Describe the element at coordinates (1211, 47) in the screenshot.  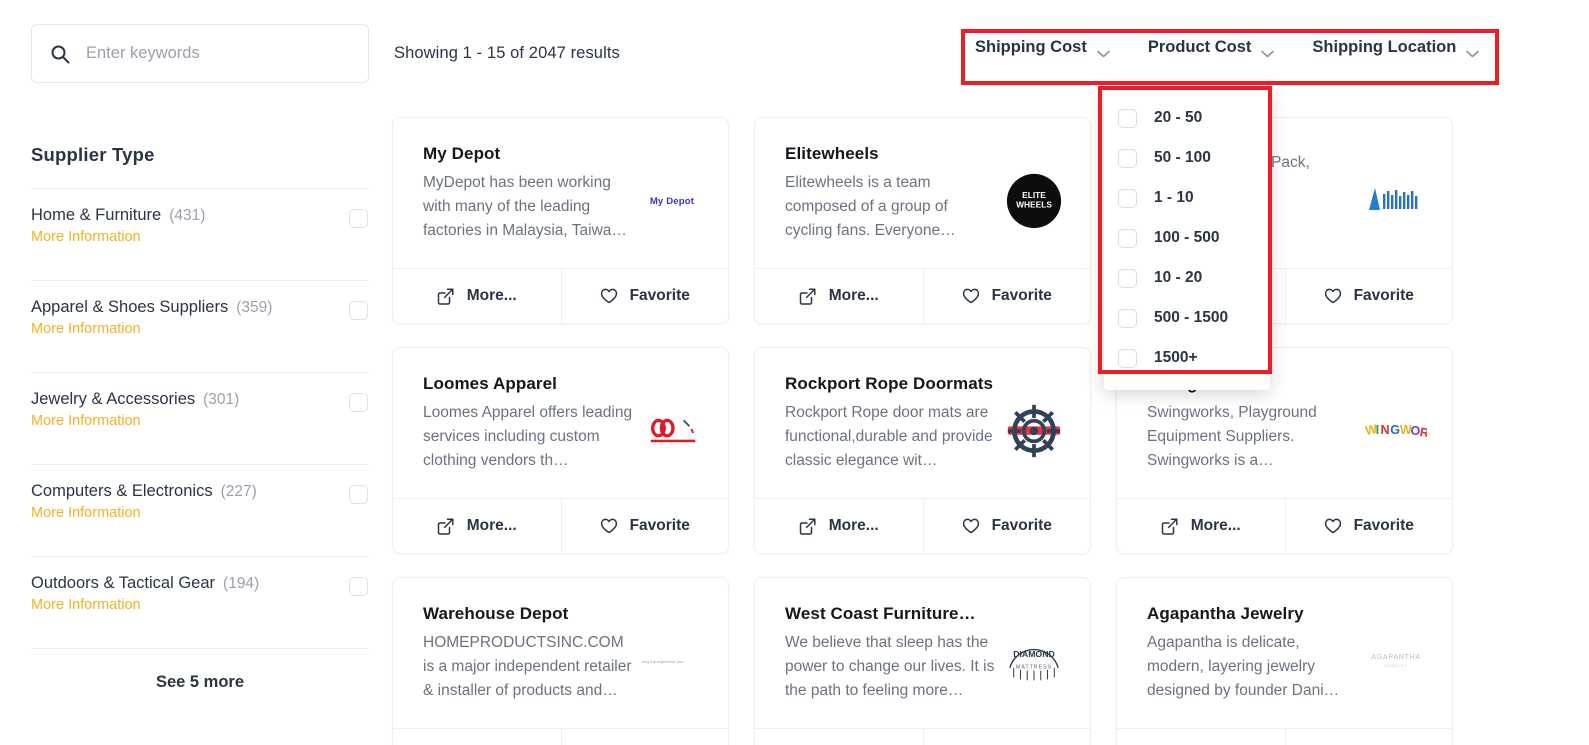
I see `filter-product-cost: Product Cost` at that location.